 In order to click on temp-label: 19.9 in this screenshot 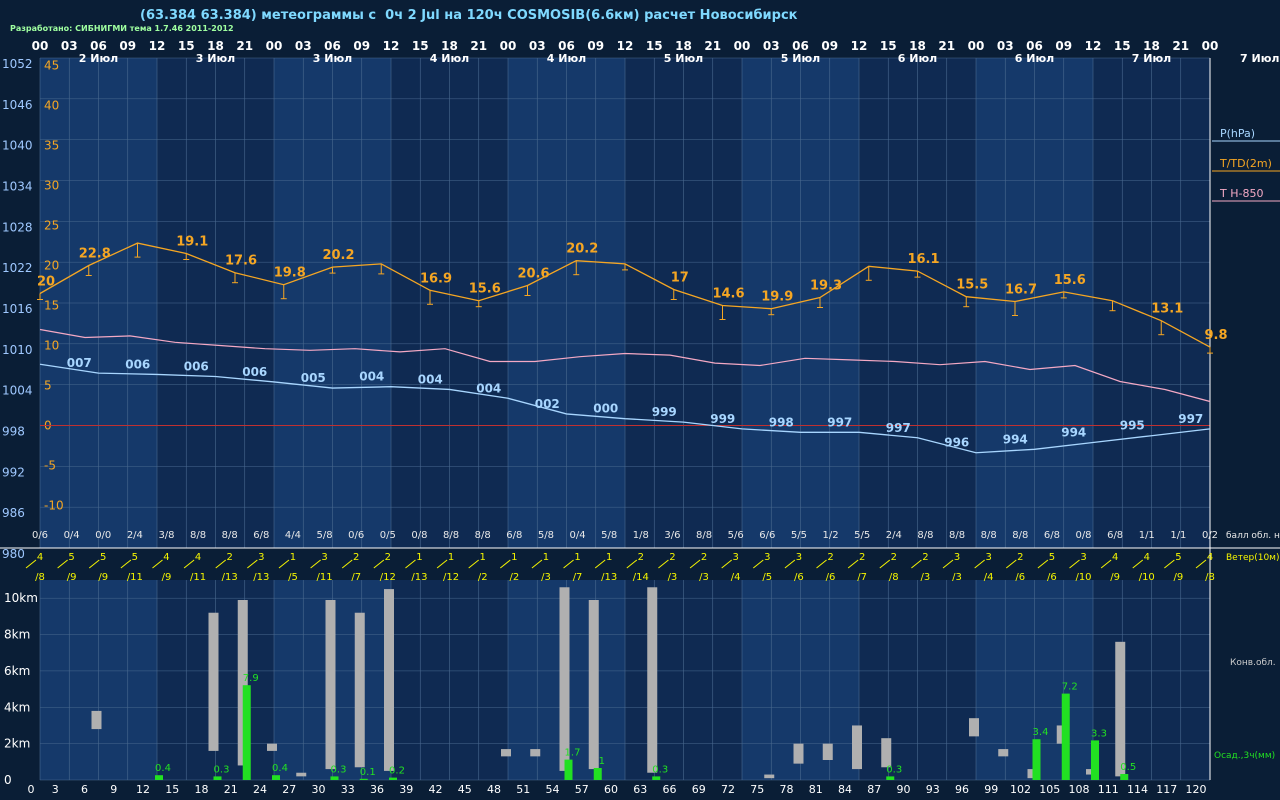, I will do `click(777, 297)`.